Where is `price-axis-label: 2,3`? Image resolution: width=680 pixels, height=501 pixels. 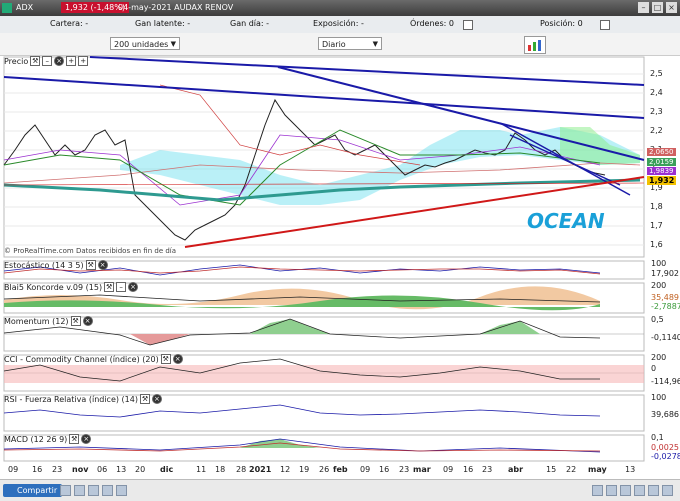 price-axis-label: 2,3 is located at coordinates (656, 111).